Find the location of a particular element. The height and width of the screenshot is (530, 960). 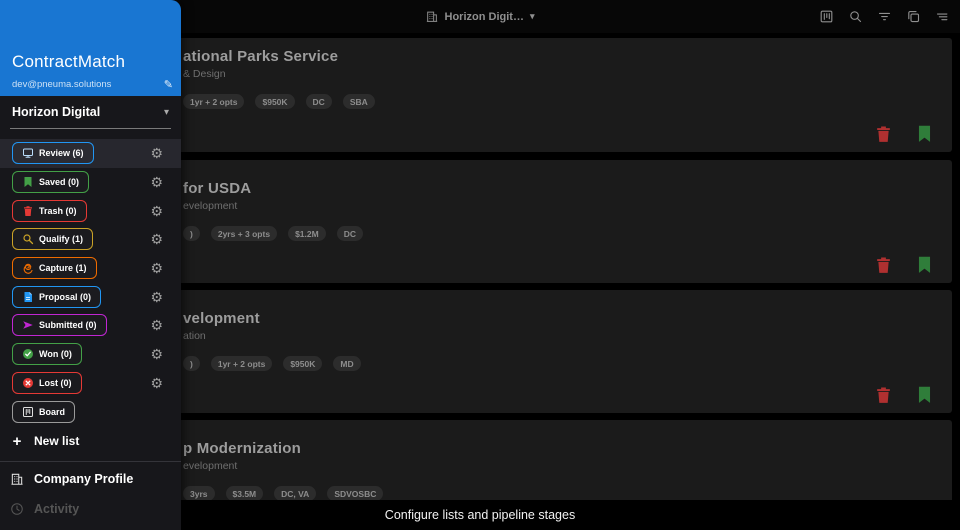

topbar-actions is located at coordinates (884, 16).